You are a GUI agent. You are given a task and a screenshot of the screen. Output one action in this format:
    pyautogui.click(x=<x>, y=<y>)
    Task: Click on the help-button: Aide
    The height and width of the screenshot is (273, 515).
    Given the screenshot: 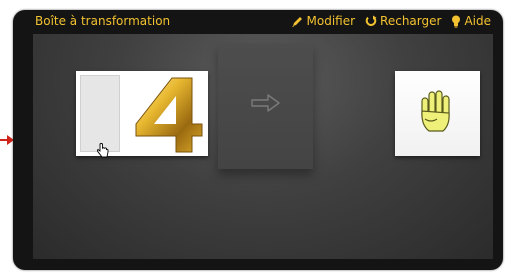 What is the action you would take?
    pyautogui.click(x=471, y=21)
    